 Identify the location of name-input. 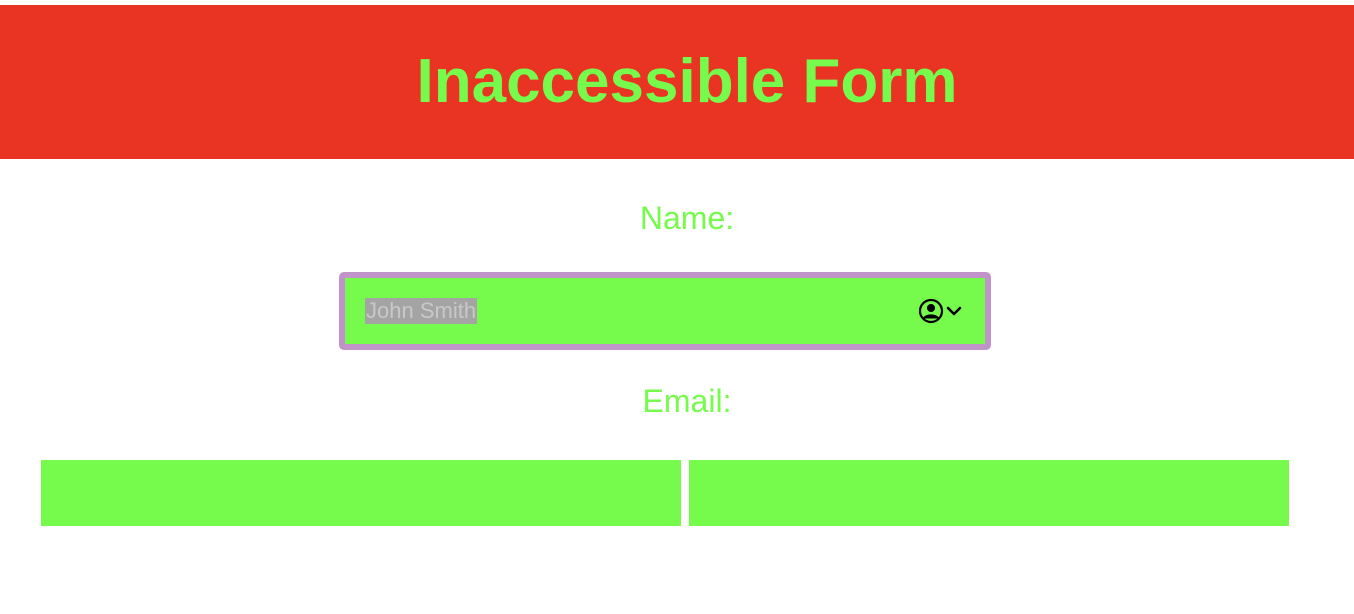
(625, 311).